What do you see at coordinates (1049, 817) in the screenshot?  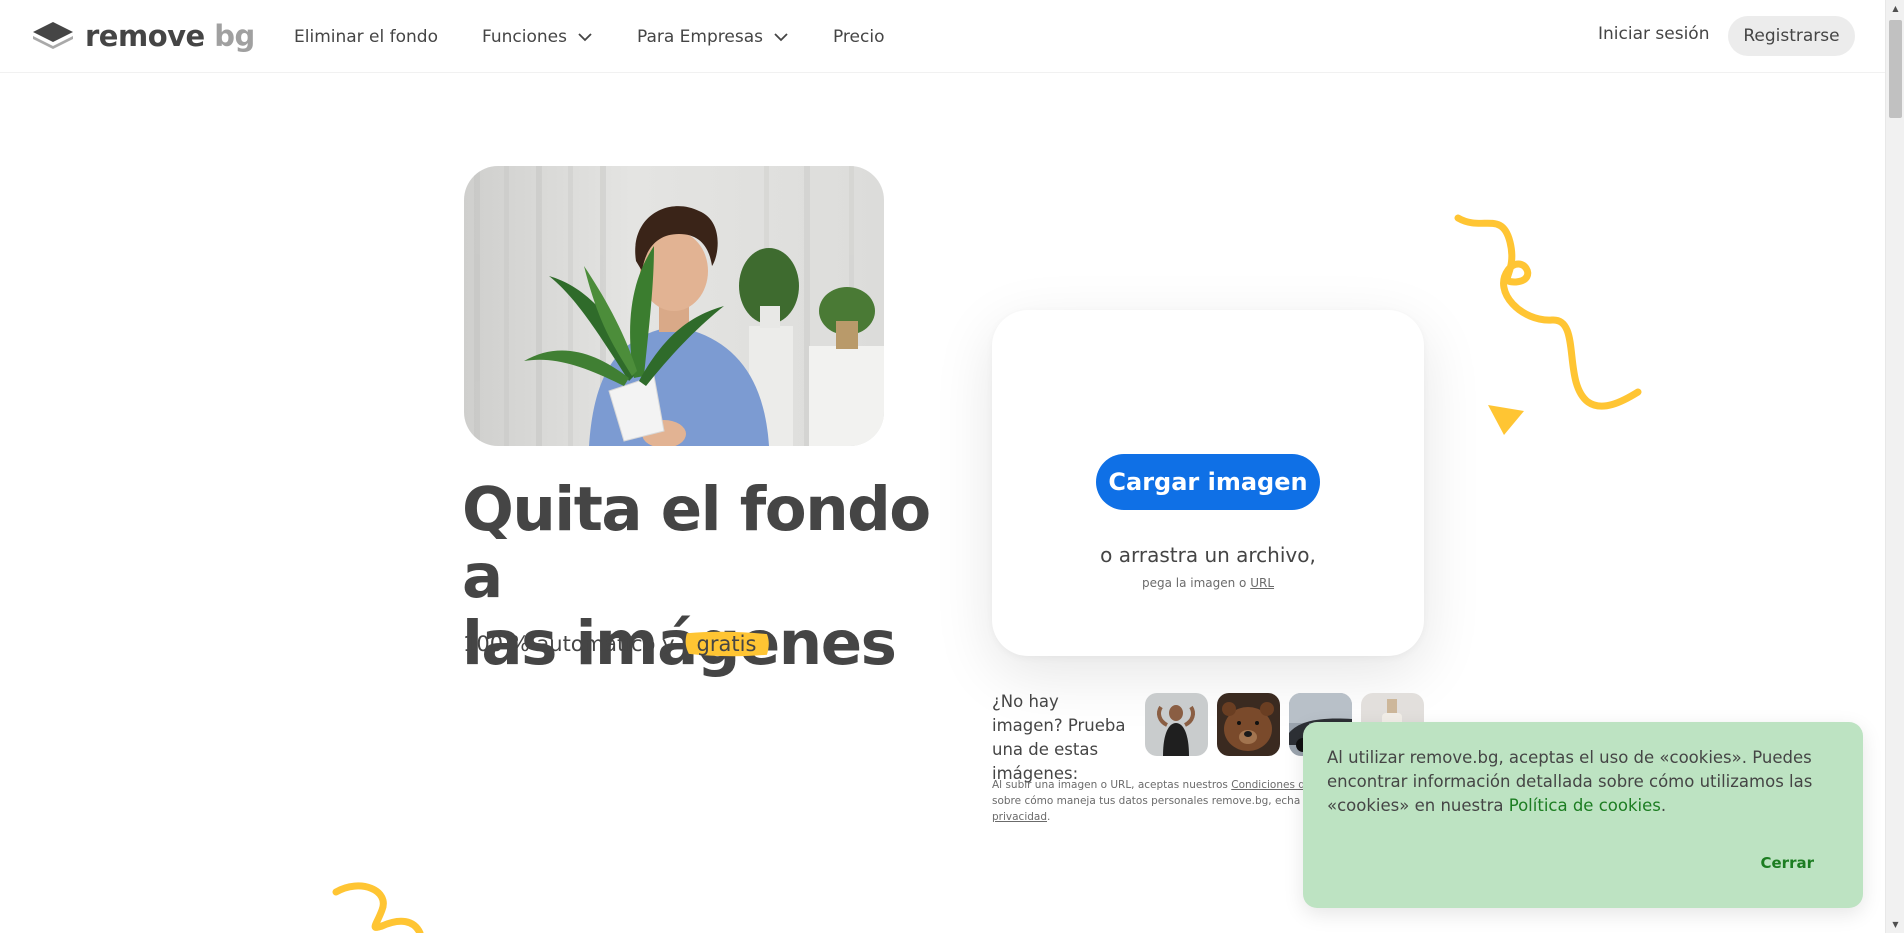 I see `legal-text-end: .` at bounding box center [1049, 817].